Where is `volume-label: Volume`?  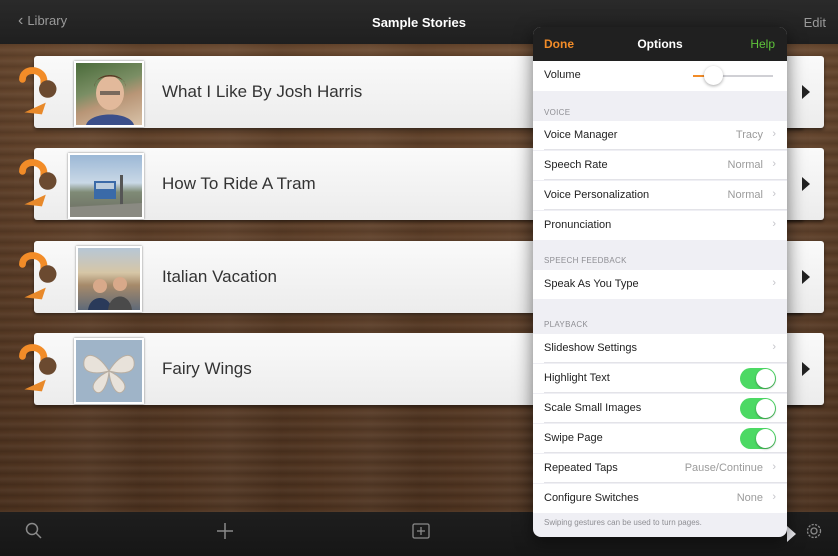
volume-label: Volume is located at coordinates (562, 75).